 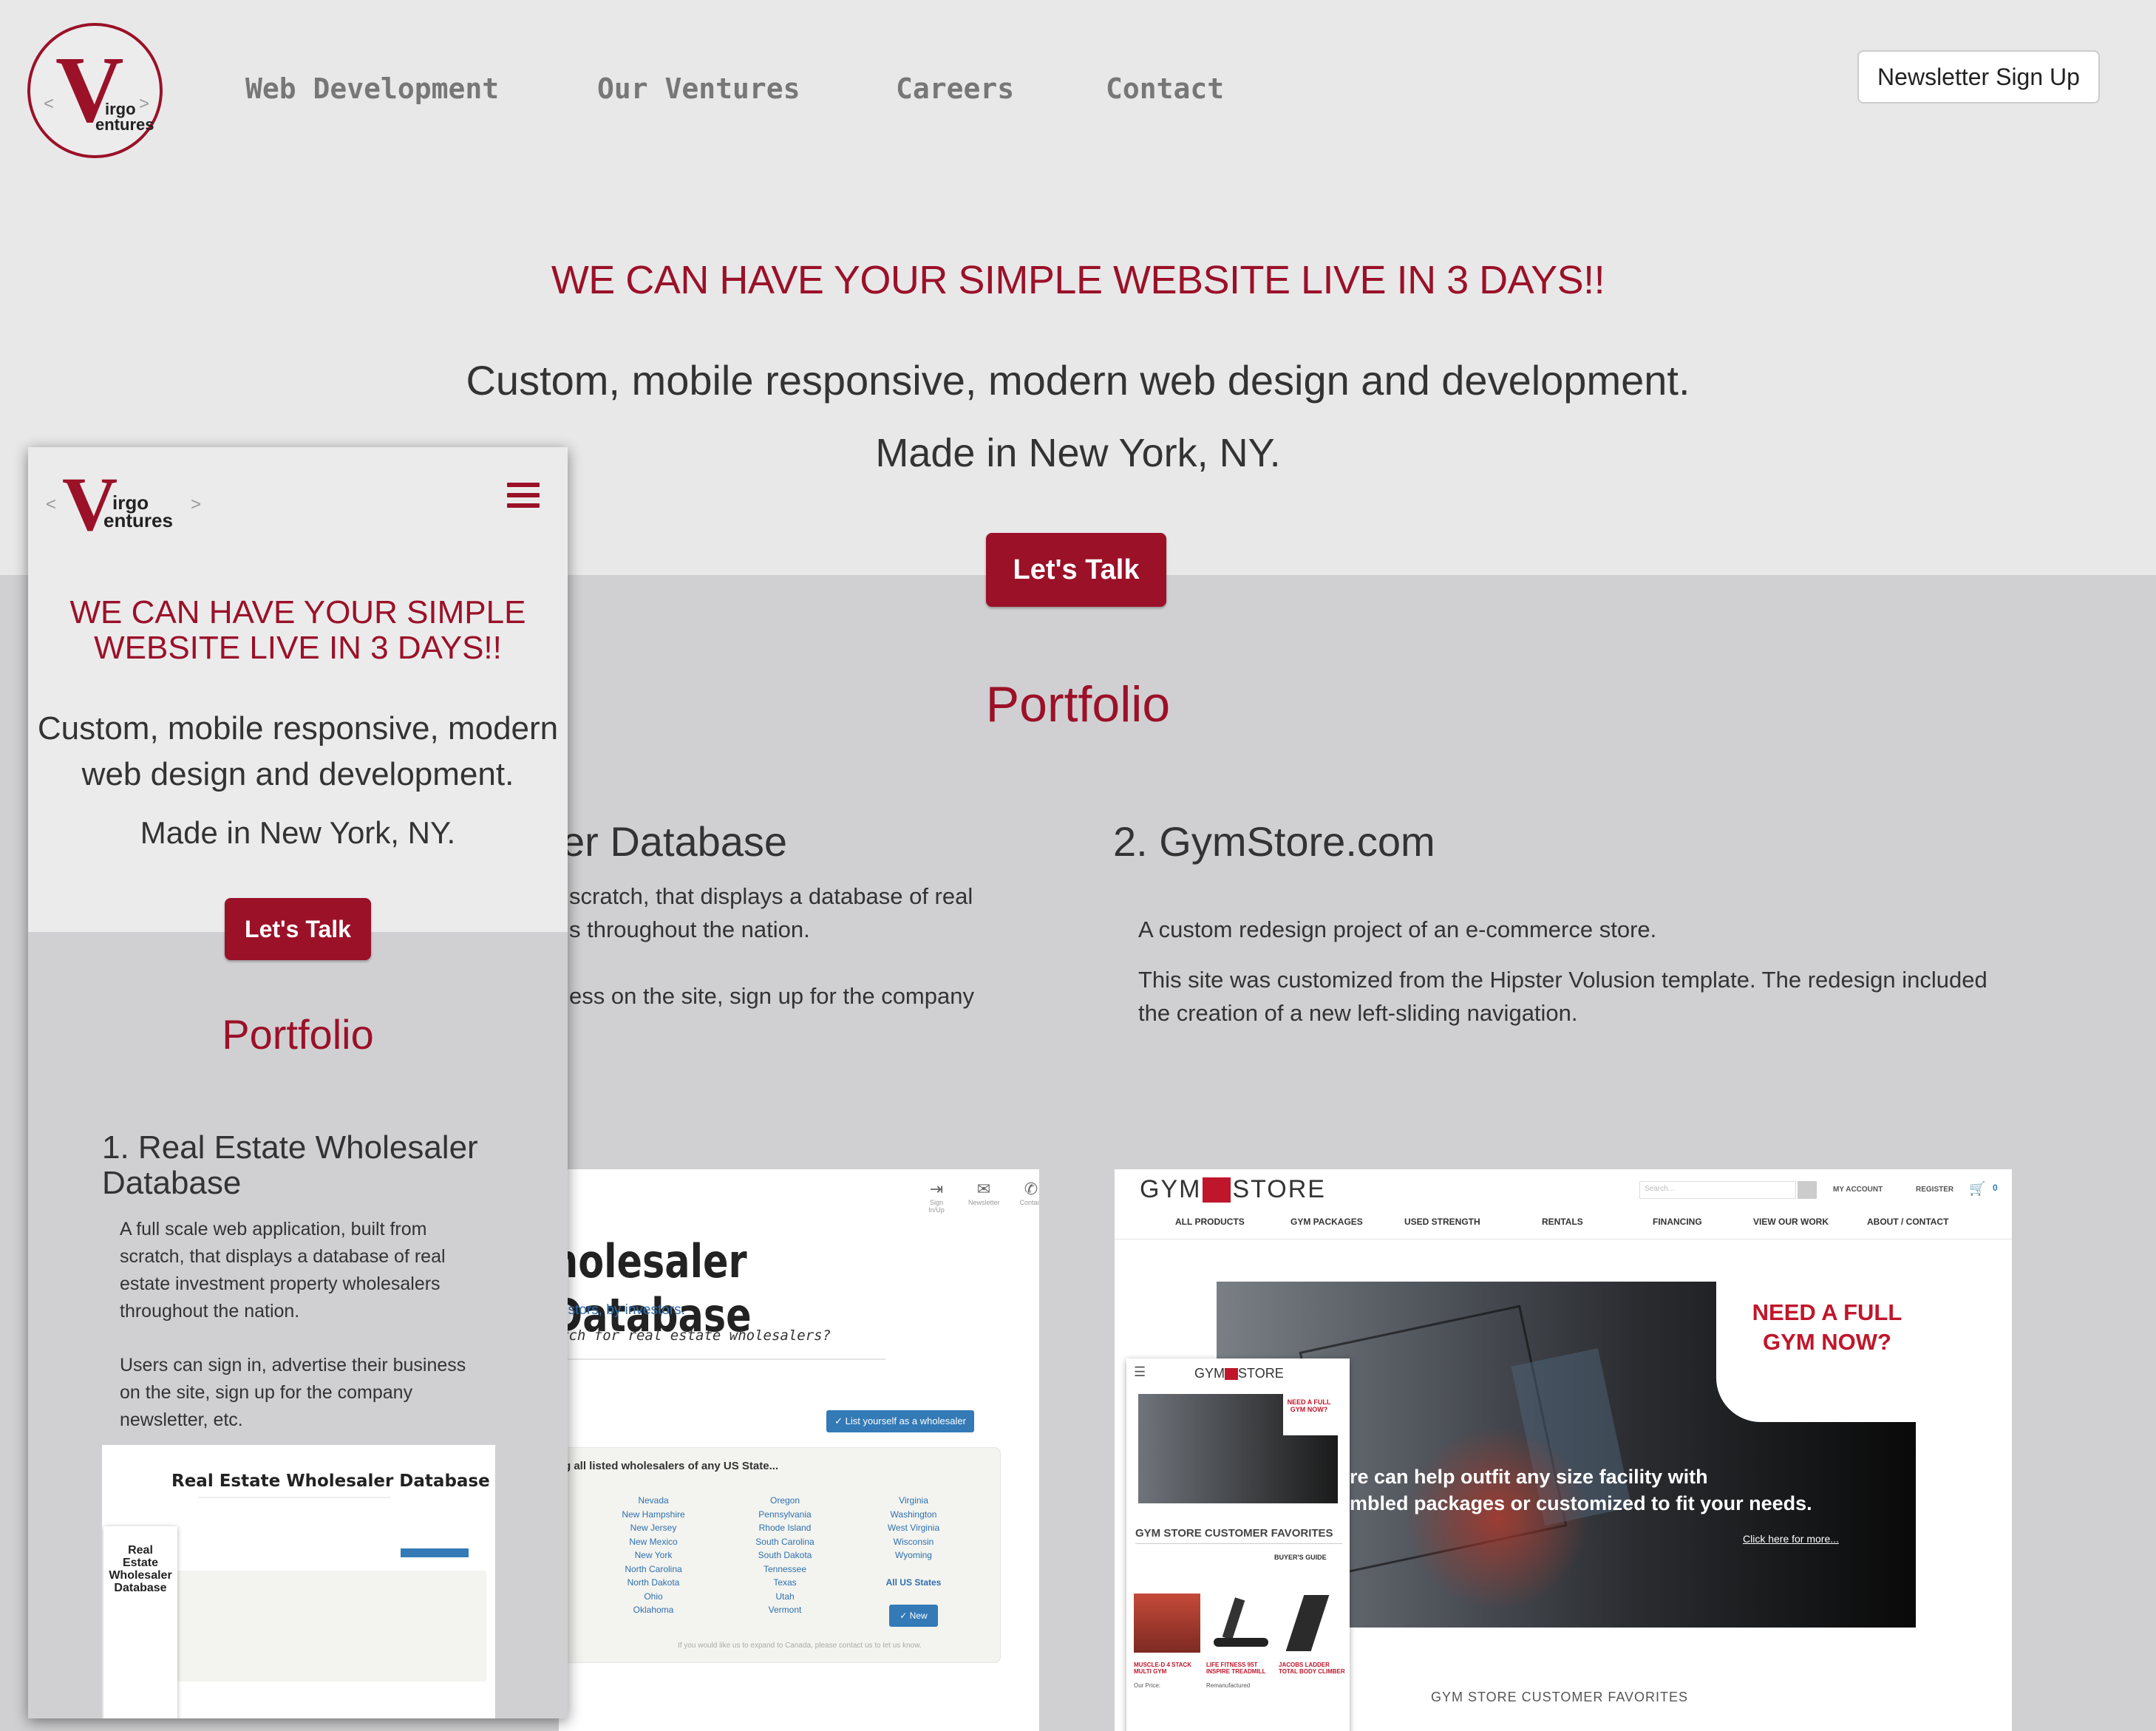 I want to click on mini-buyers-guide: BUYER'S GUIDE, so click(x=1300, y=1557).